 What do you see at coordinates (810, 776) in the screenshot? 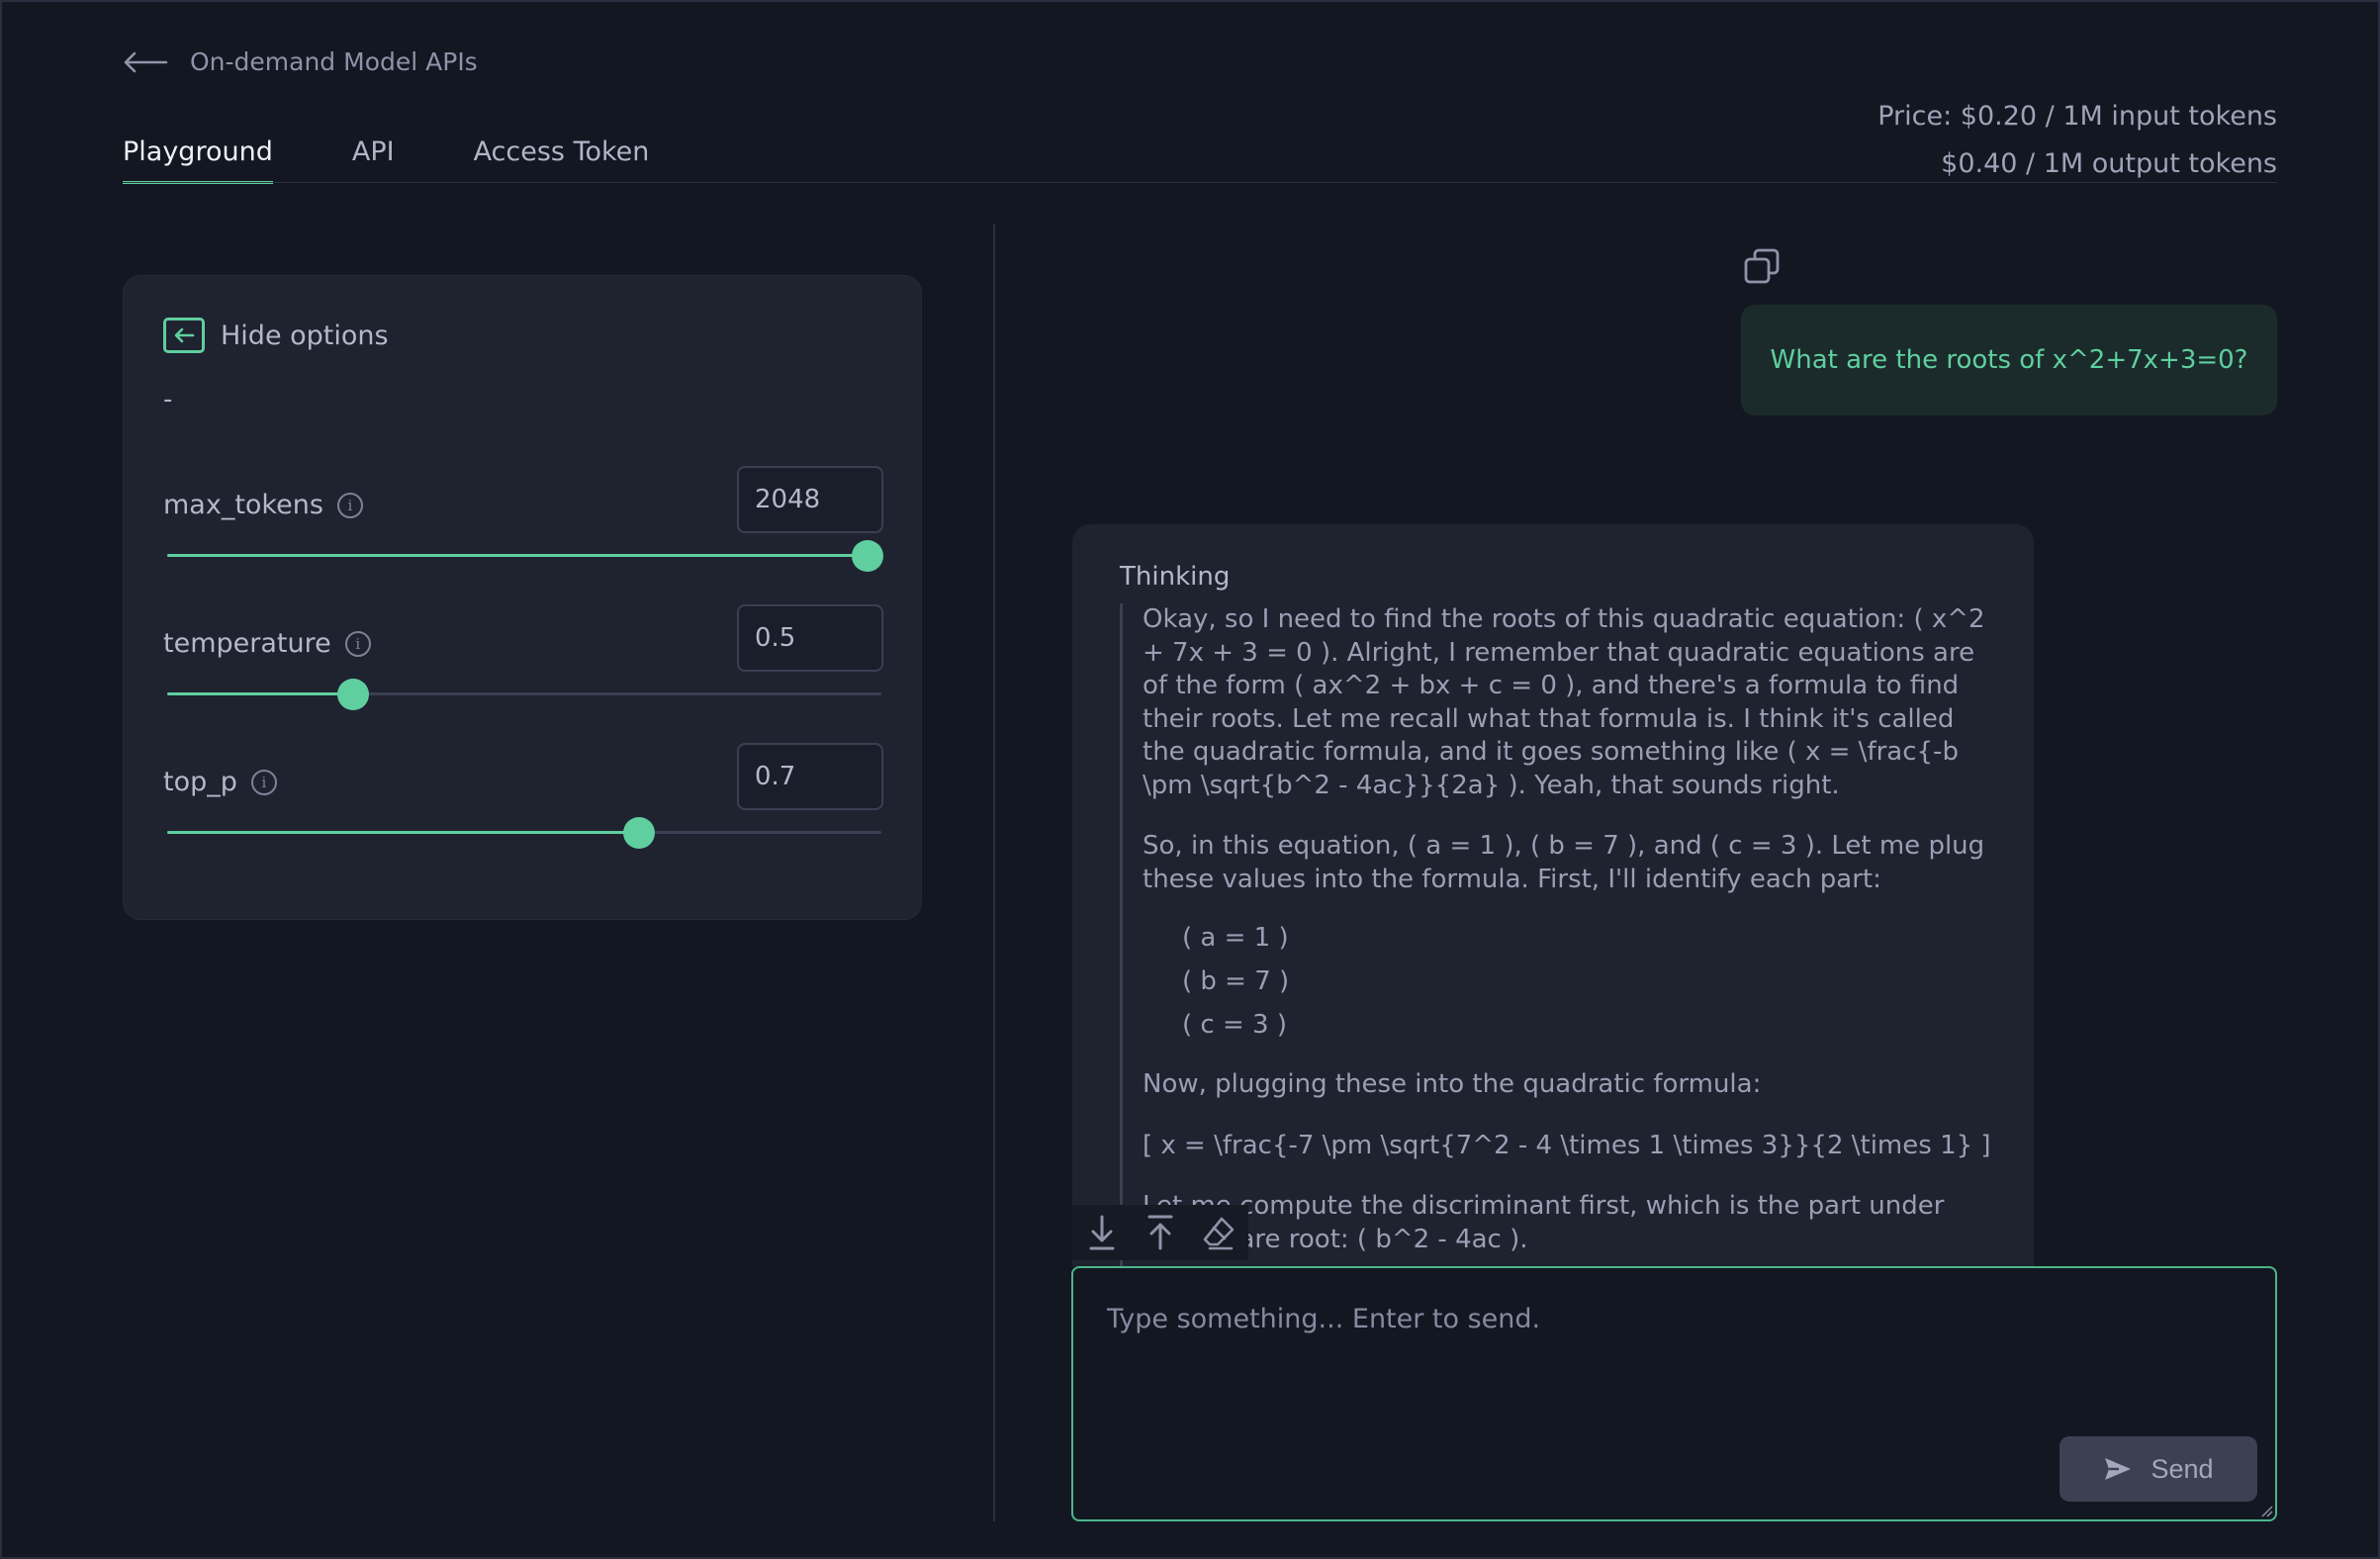
I see `top-p-input: 0.7` at bounding box center [810, 776].